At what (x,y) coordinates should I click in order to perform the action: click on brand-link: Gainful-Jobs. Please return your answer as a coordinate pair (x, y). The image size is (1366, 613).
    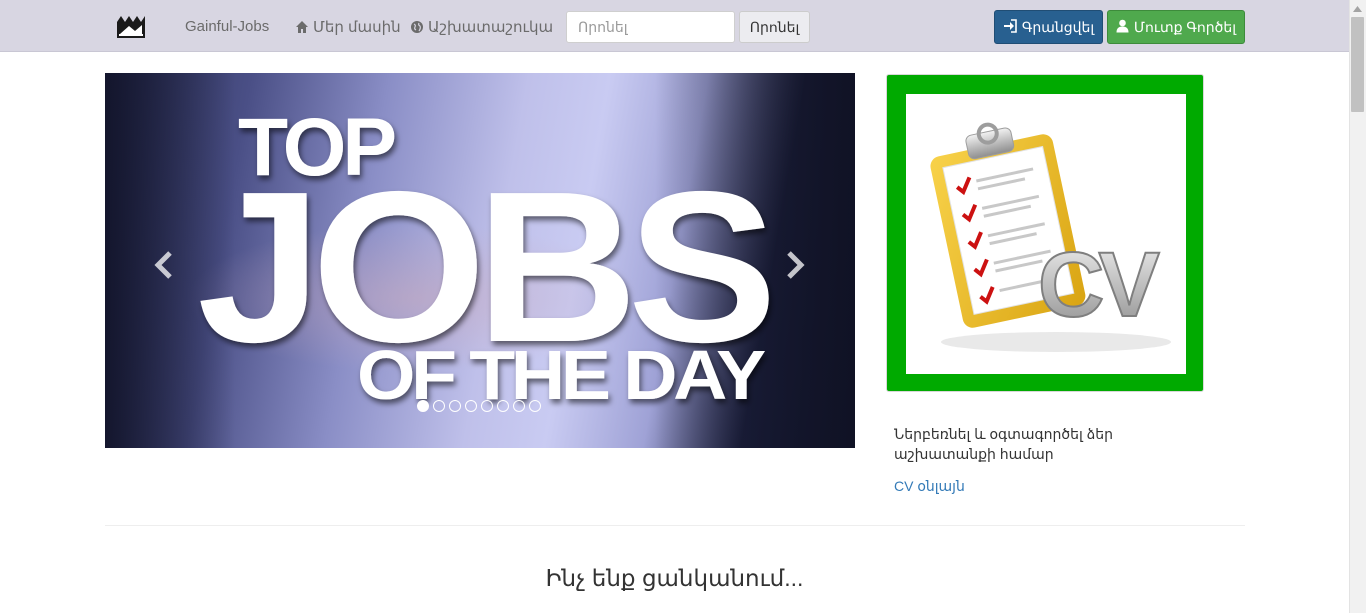
    Looking at the image, I should click on (227, 26).